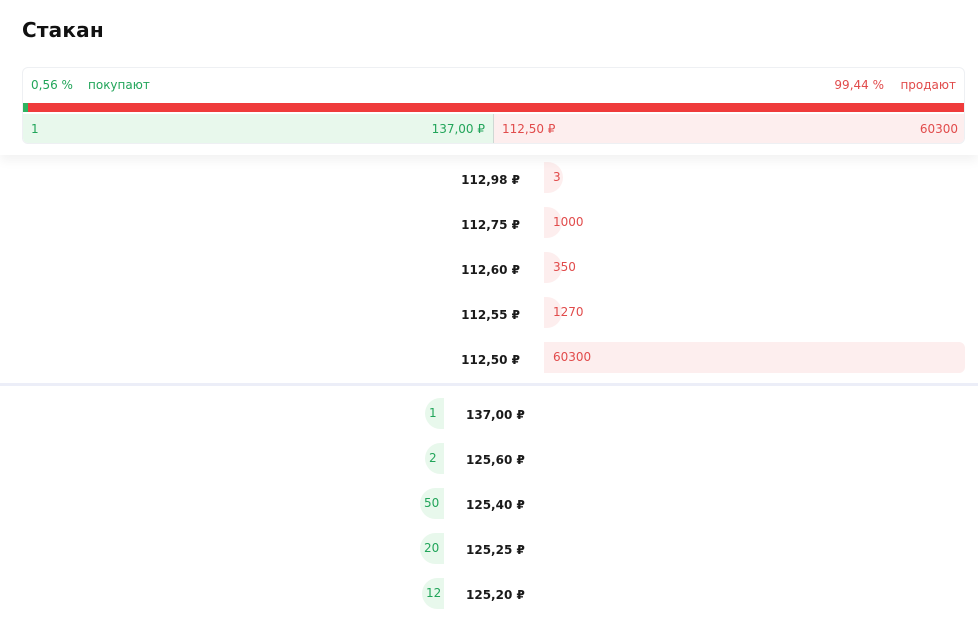  What do you see at coordinates (495, 415) in the screenshot?
I see `bid-price: 137,00 ₽` at bounding box center [495, 415].